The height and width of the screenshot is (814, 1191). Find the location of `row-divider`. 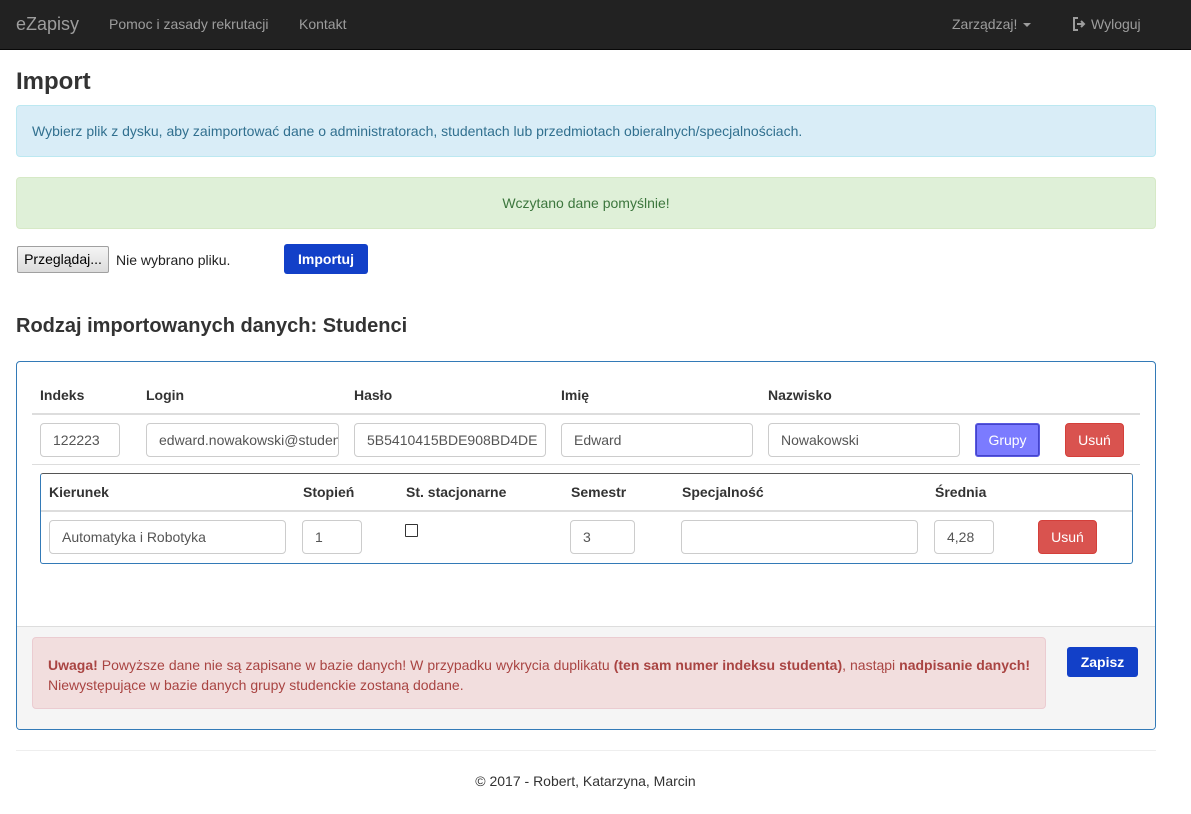

row-divider is located at coordinates (586, 464).